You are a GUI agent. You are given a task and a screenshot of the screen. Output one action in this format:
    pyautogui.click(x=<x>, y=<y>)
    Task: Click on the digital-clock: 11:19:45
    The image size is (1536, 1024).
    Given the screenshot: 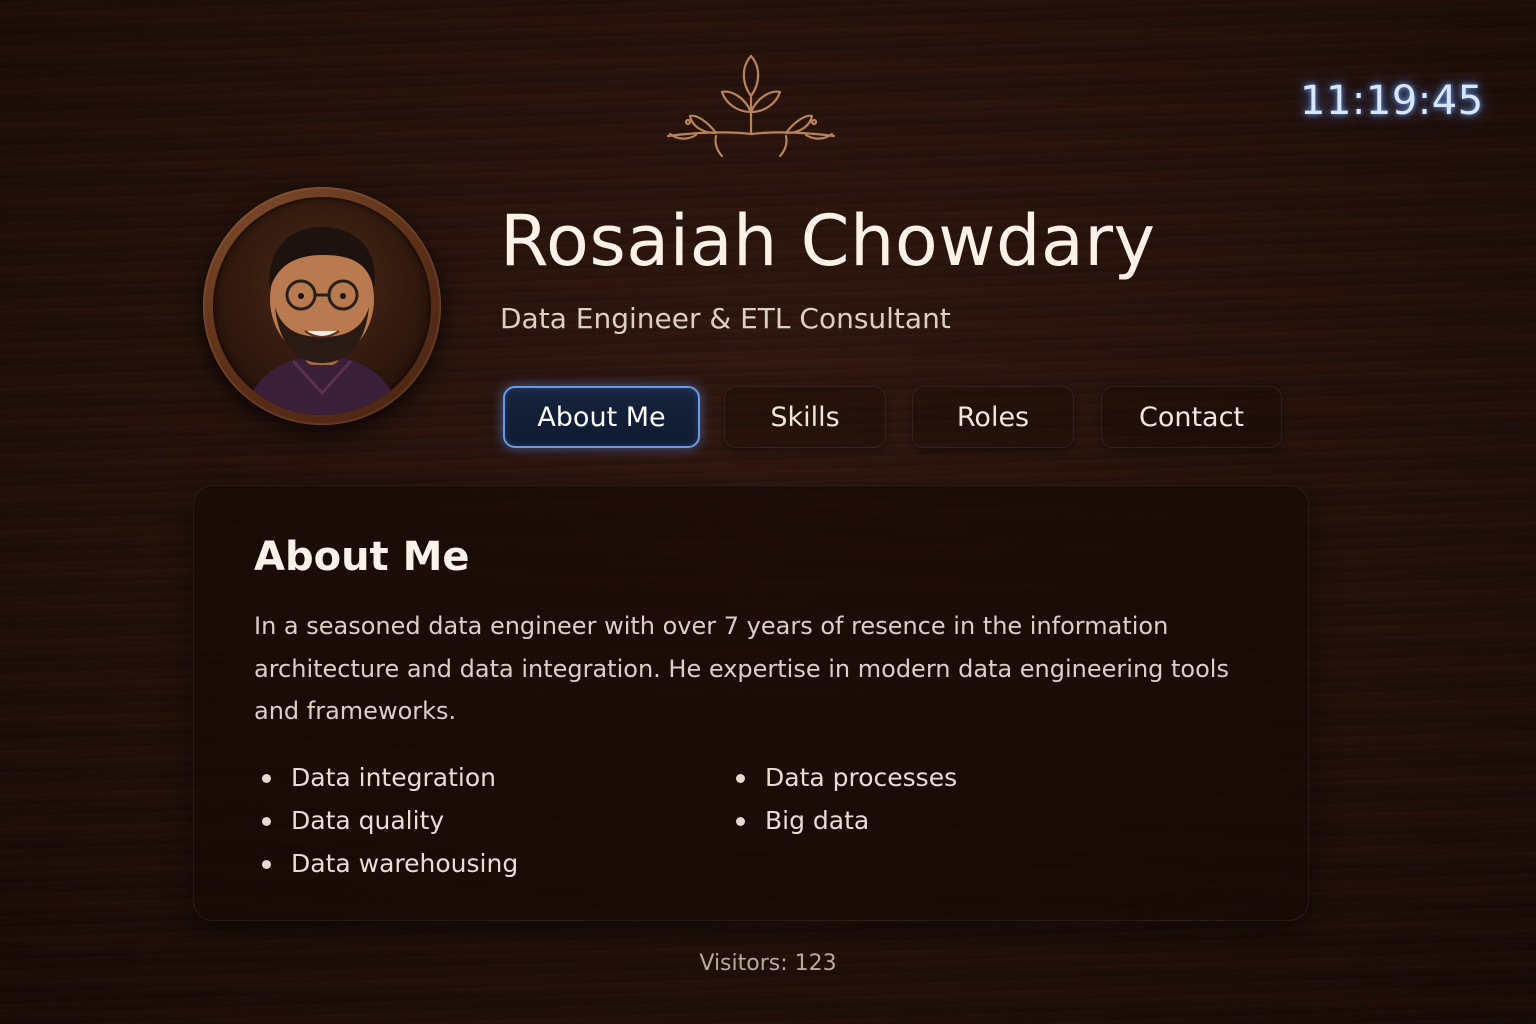 What is the action you would take?
    pyautogui.click(x=1392, y=101)
    